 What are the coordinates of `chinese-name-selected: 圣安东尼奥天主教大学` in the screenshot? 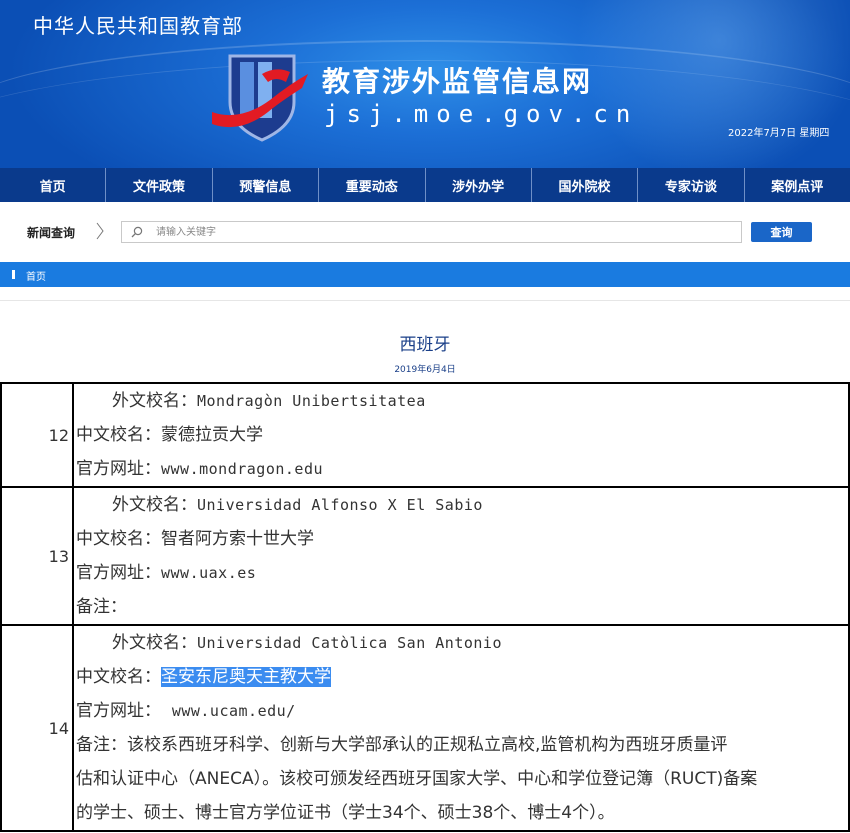 It's located at (246, 677).